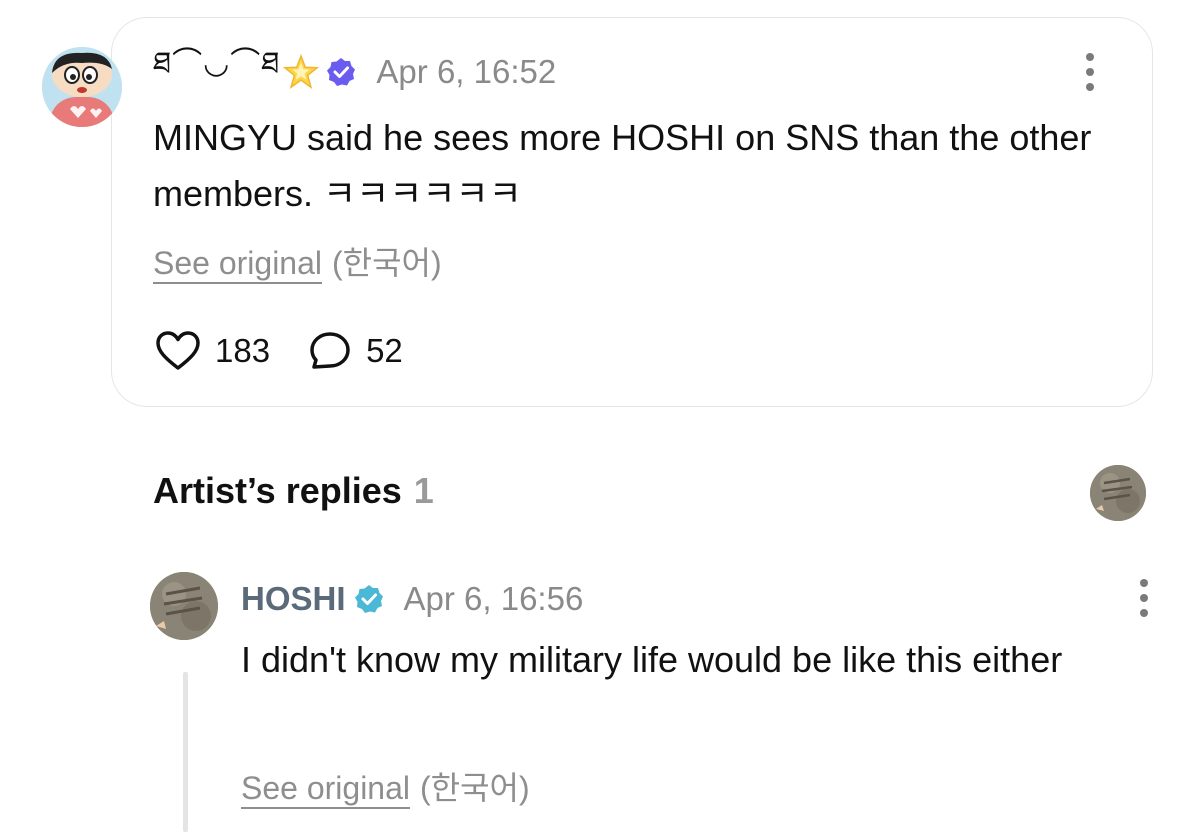  Describe the element at coordinates (387, 263) in the screenshot. I see `post-language-label: (한국어)` at that location.